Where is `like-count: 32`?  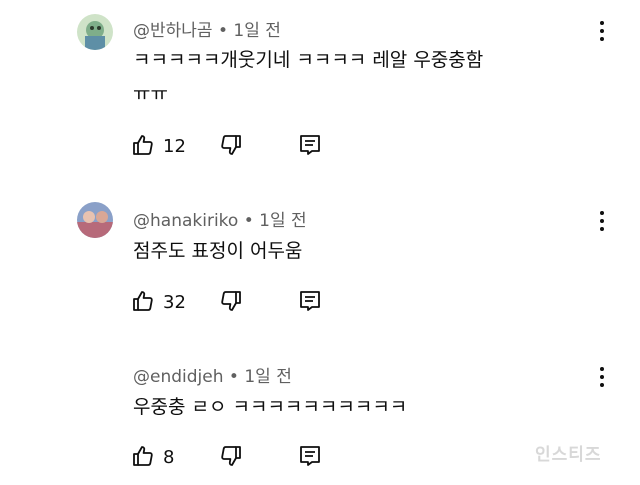 like-count: 32 is located at coordinates (174, 302).